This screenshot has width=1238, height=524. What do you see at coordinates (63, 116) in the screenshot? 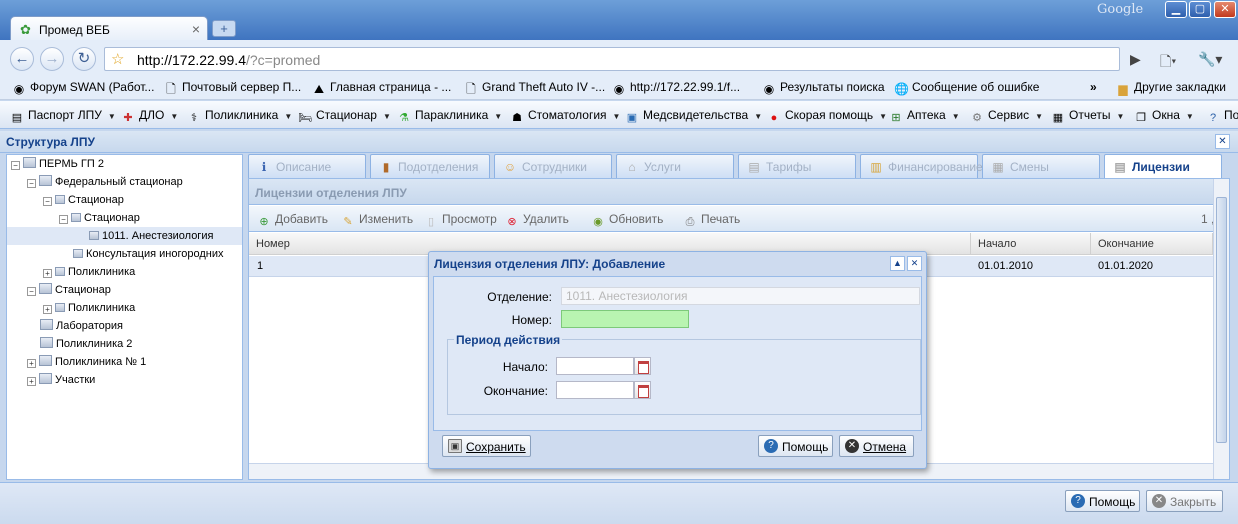
I see `menu-passport: ▤ Паспорт ЛПУ ▼` at bounding box center [63, 116].